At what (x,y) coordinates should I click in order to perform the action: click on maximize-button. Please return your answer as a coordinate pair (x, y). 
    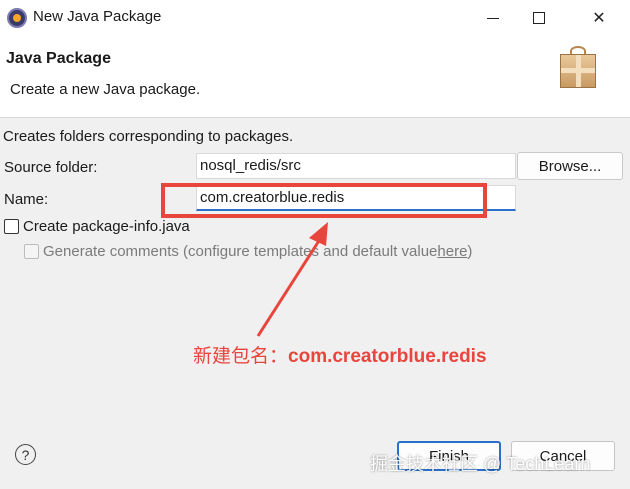
    Looking at the image, I should click on (539, 18).